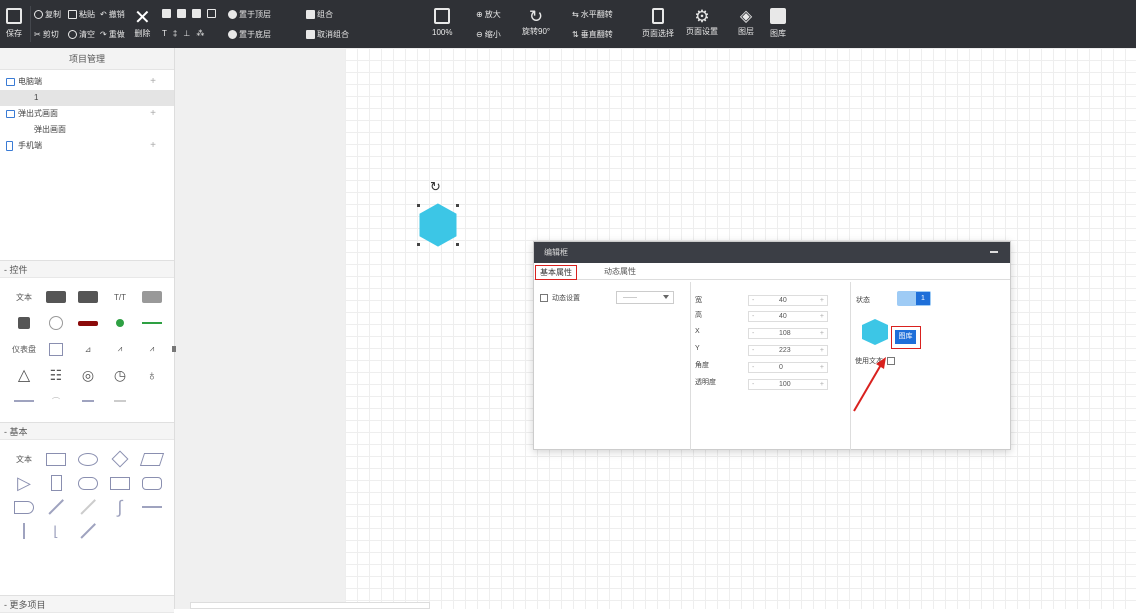  What do you see at coordinates (88, 531) in the screenshot?
I see `arrow-line-shape` at bounding box center [88, 531].